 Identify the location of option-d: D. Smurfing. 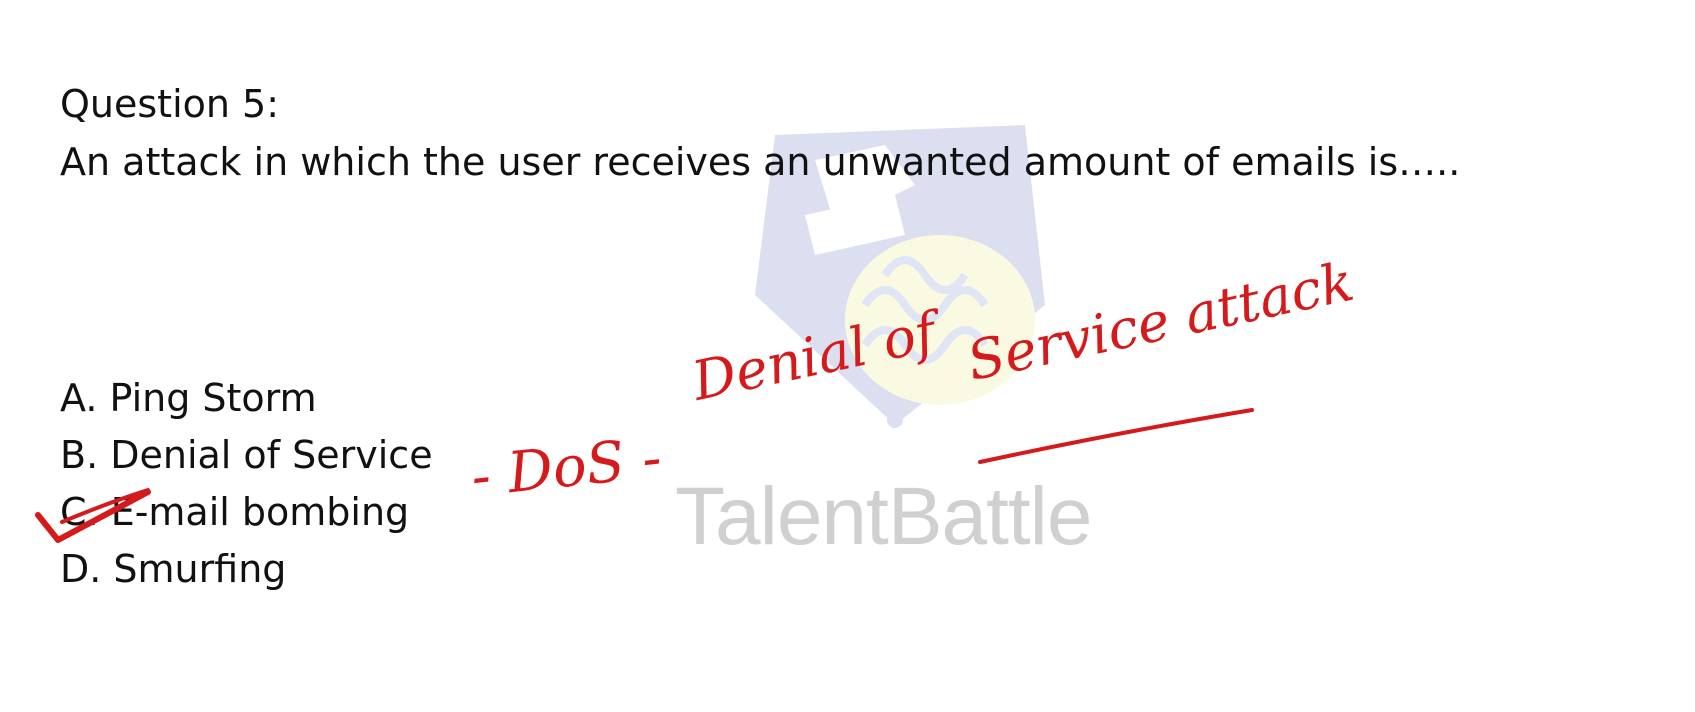
(173, 569).